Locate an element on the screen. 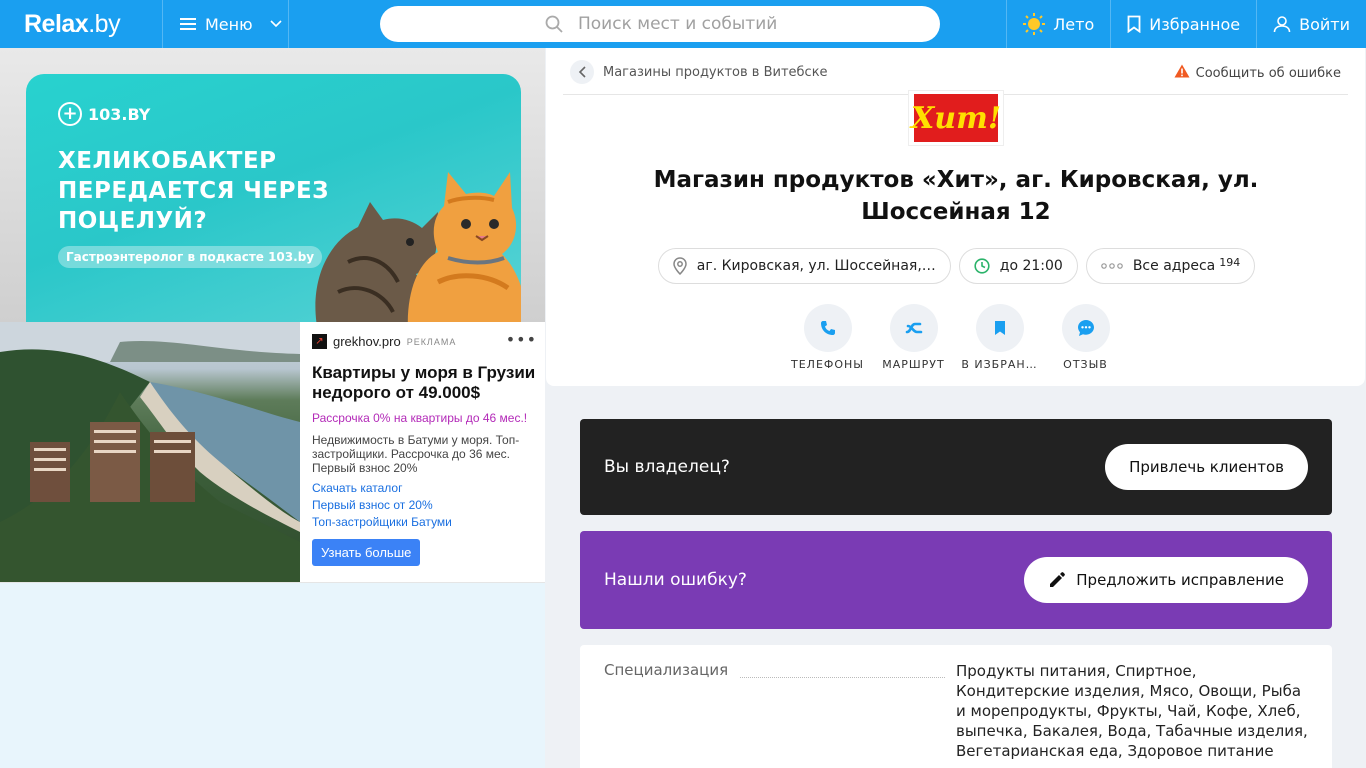 This screenshot has height=768, width=1366. pencil-icon is located at coordinates (1057, 580).